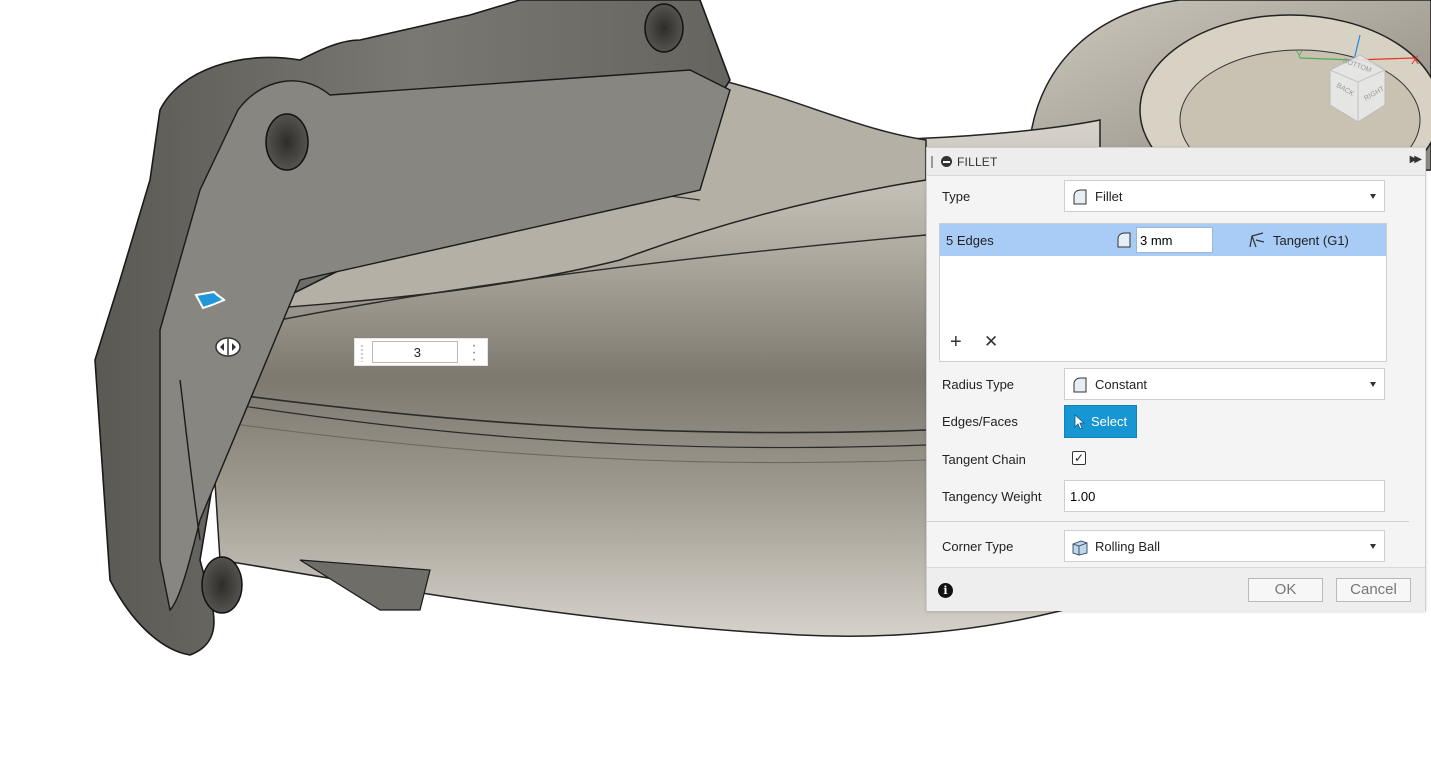 The height and width of the screenshot is (758, 1431). I want to click on tangency-weight-input, so click(1224, 496).